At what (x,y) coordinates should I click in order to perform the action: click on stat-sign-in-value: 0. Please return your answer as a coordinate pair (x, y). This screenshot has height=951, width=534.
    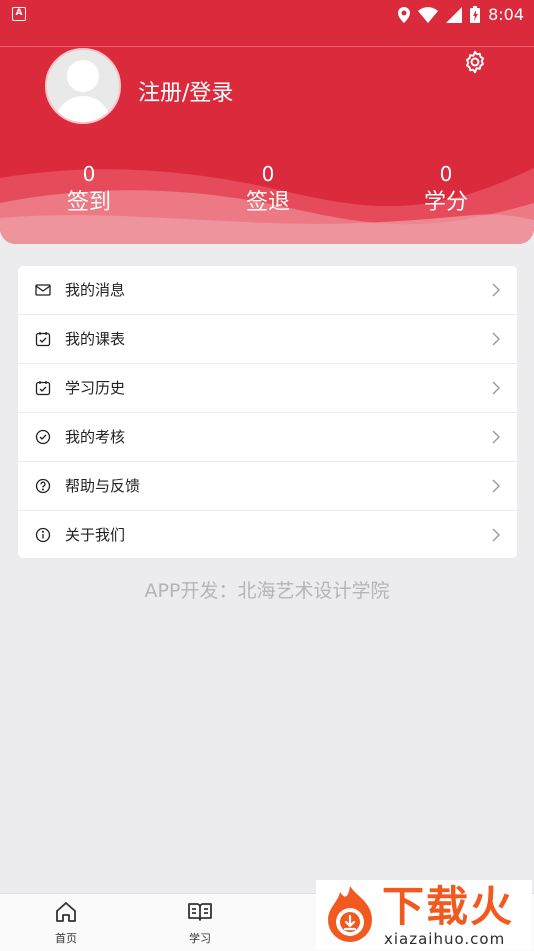
    Looking at the image, I should click on (89, 174).